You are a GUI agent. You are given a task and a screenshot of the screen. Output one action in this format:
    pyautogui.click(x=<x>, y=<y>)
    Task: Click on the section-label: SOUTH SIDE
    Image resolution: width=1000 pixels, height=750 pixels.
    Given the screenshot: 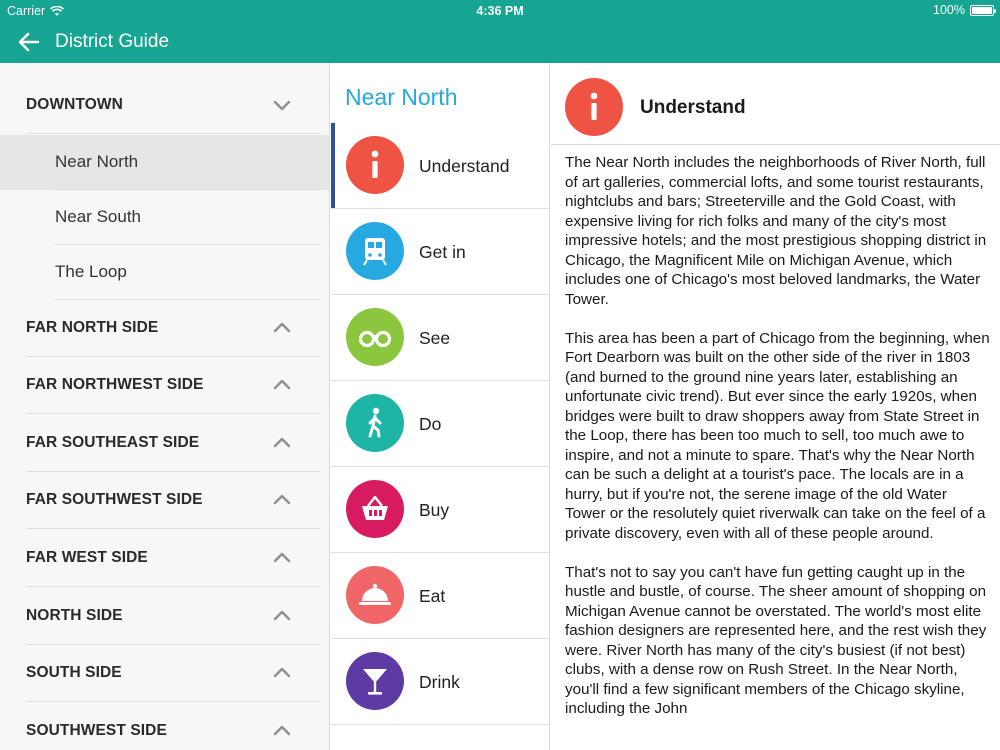 What is the action you would take?
    pyautogui.click(x=74, y=672)
    